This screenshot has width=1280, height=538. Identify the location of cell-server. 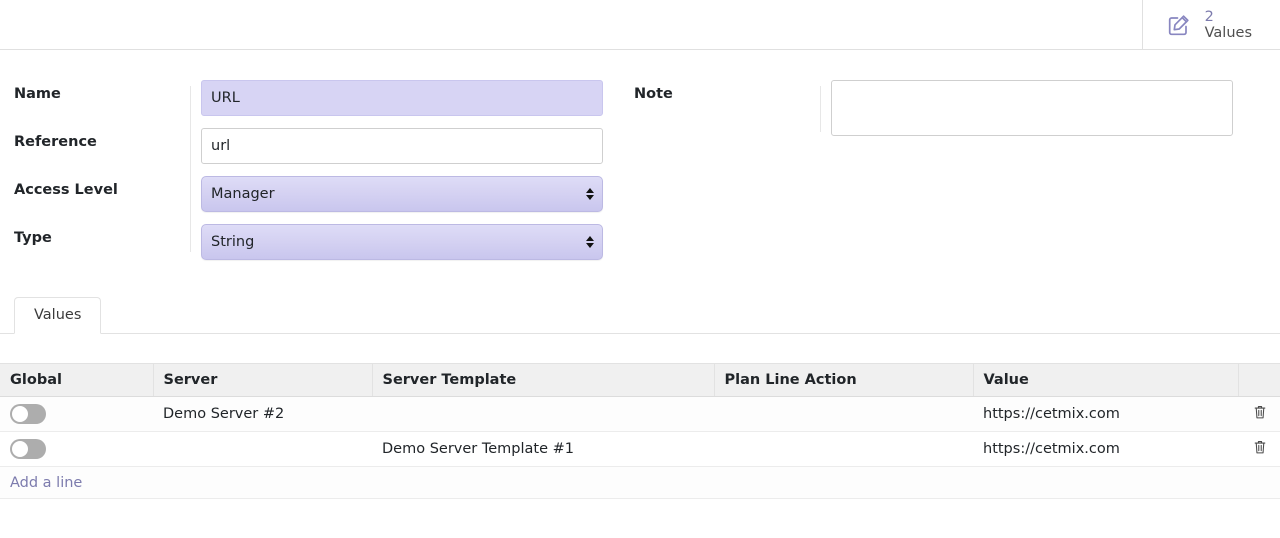
(262, 449).